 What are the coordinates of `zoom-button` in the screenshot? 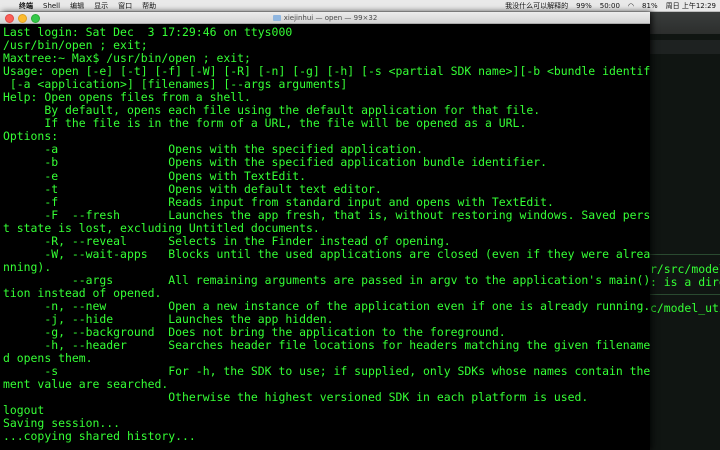 It's located at (35, 18).